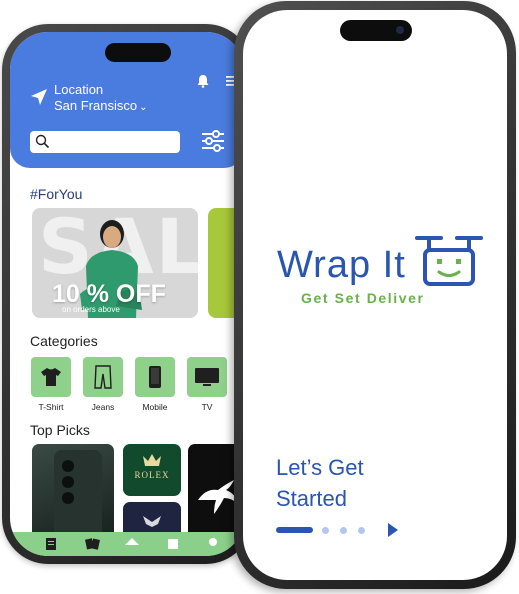 This screenshot has width=519, height=594. I want to click on rolex-logo: ROLEX, so click(152, 475).